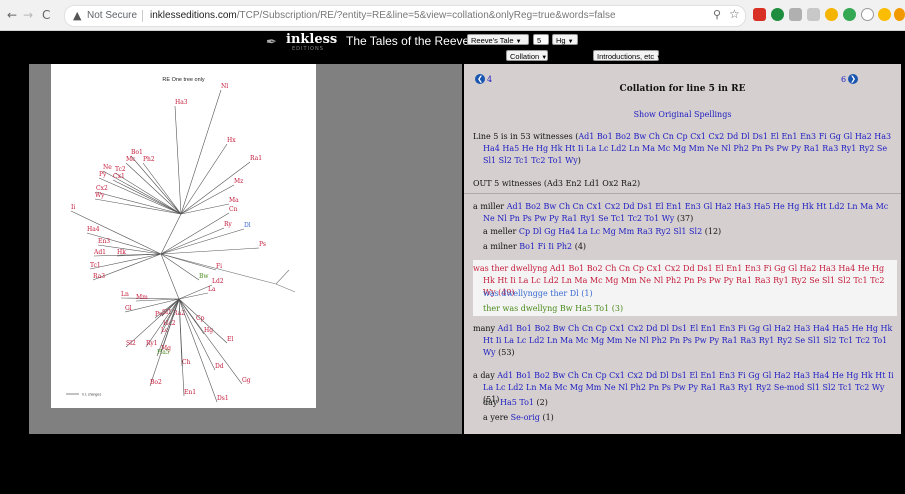  What do you see at coordinates (520, 308) in the screenshot?
I see `variant-lemma: ther was dwellyng` at bounding box center [520, 308].